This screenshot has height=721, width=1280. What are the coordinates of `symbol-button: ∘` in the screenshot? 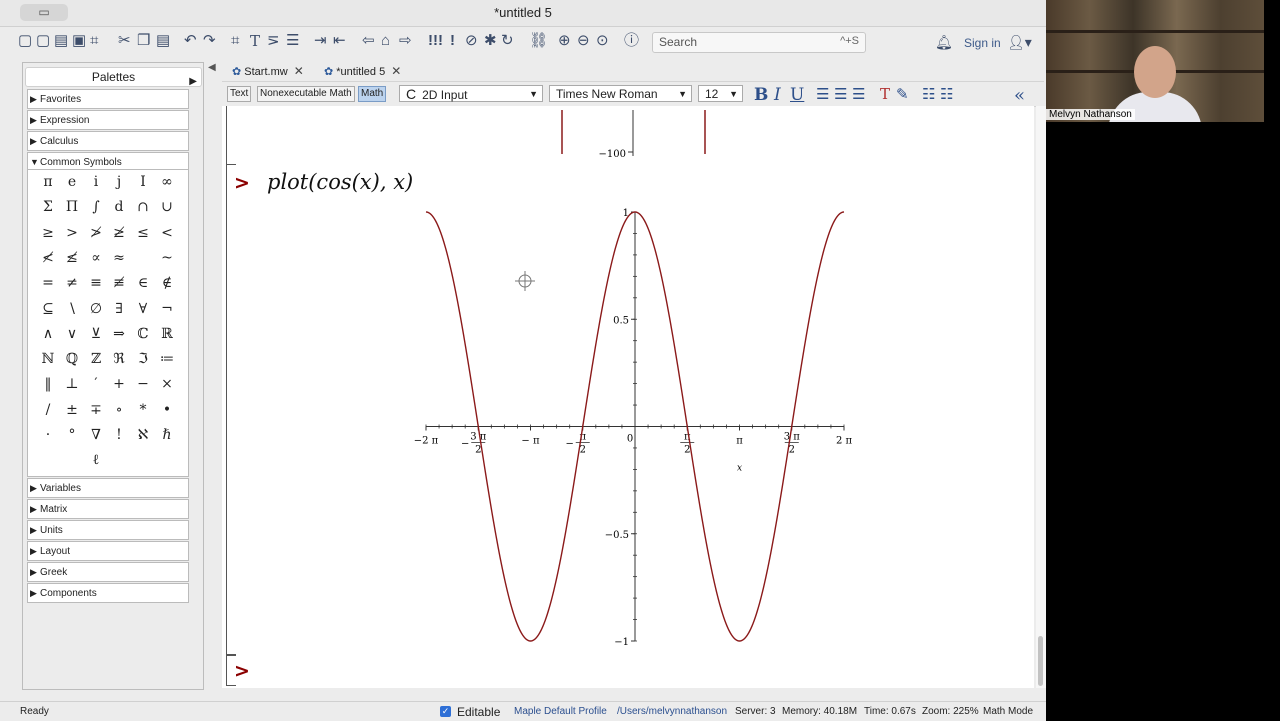 It's located at (119, 410).